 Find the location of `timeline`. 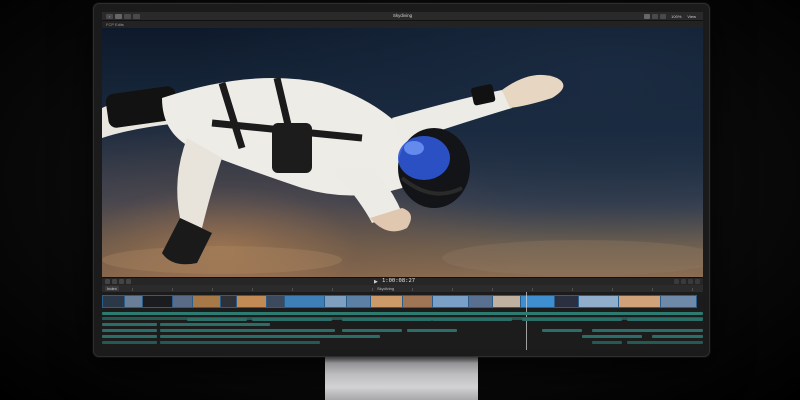

timeline is located at coordinates (402, 321).